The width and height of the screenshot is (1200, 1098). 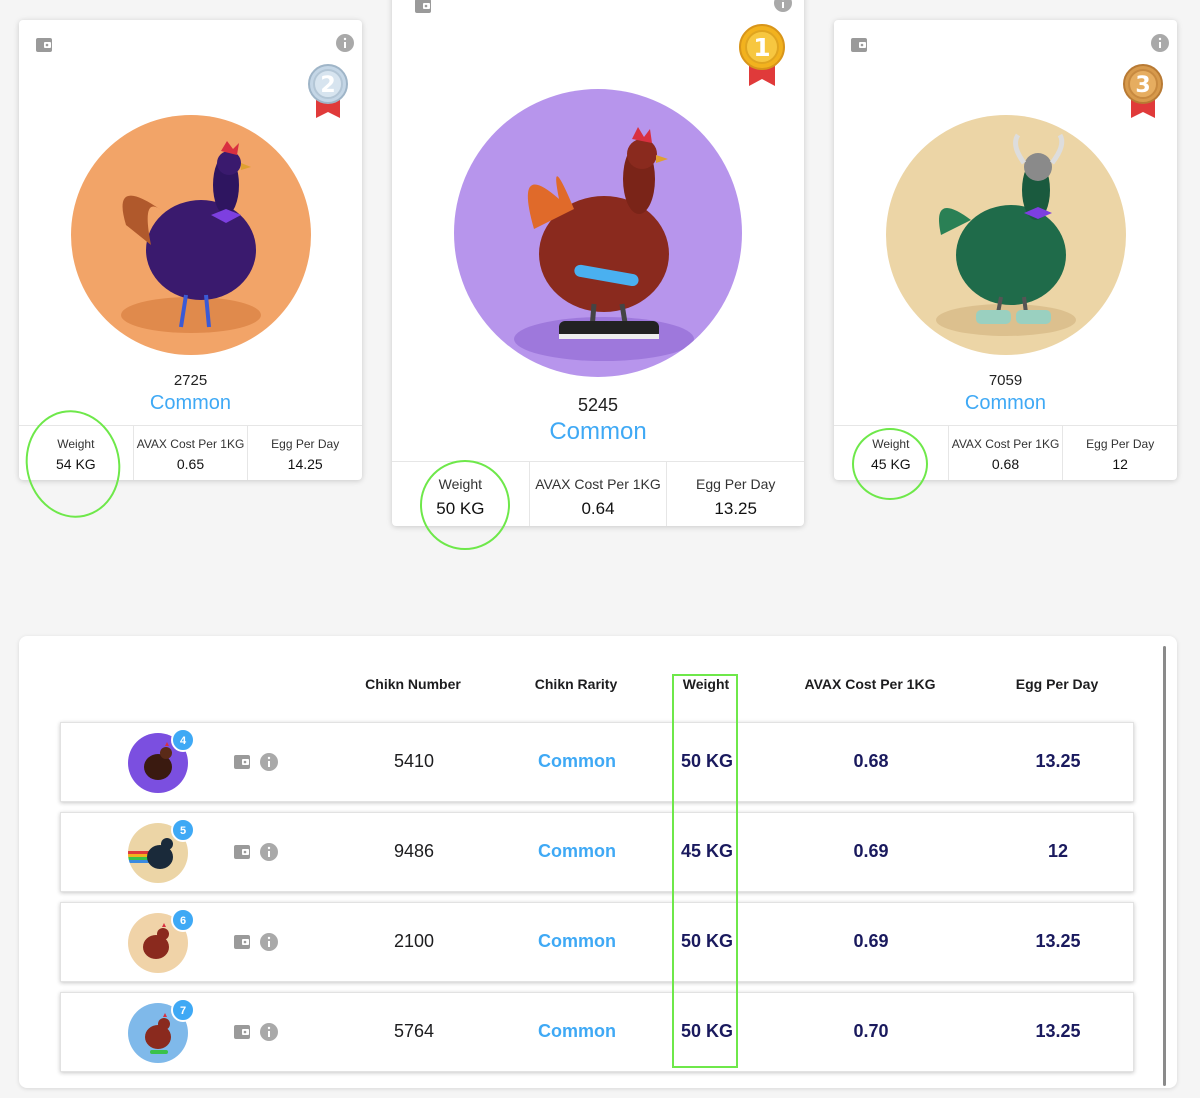 What do you see at coordinates (1005, 464) in the screenshot?
I see `stat-value: 0.68` at bounding box center [1005, 464].